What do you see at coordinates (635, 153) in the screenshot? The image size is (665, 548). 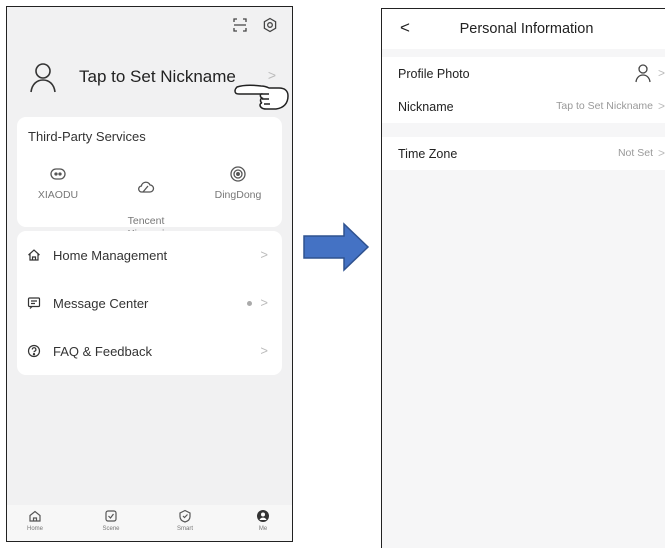 I see `time-zone-value: Not Set` at bounding box center [635, 153].